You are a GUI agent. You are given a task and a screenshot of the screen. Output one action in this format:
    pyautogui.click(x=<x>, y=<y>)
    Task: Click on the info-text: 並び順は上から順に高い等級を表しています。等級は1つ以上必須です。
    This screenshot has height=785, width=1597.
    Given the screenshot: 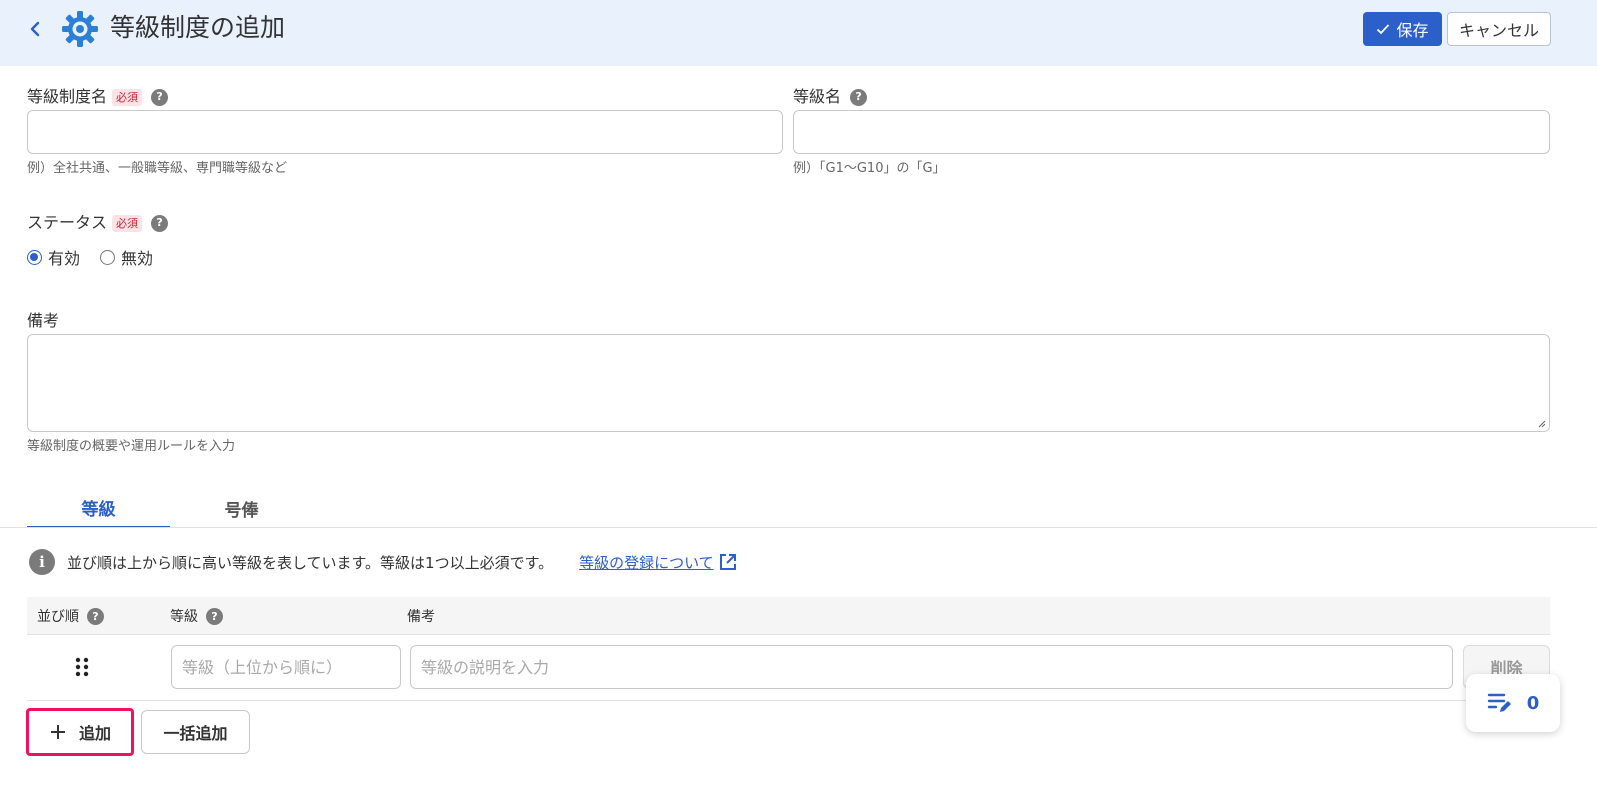 What is the action you would take?
    pyautogui.click(x=310, y=562)
    